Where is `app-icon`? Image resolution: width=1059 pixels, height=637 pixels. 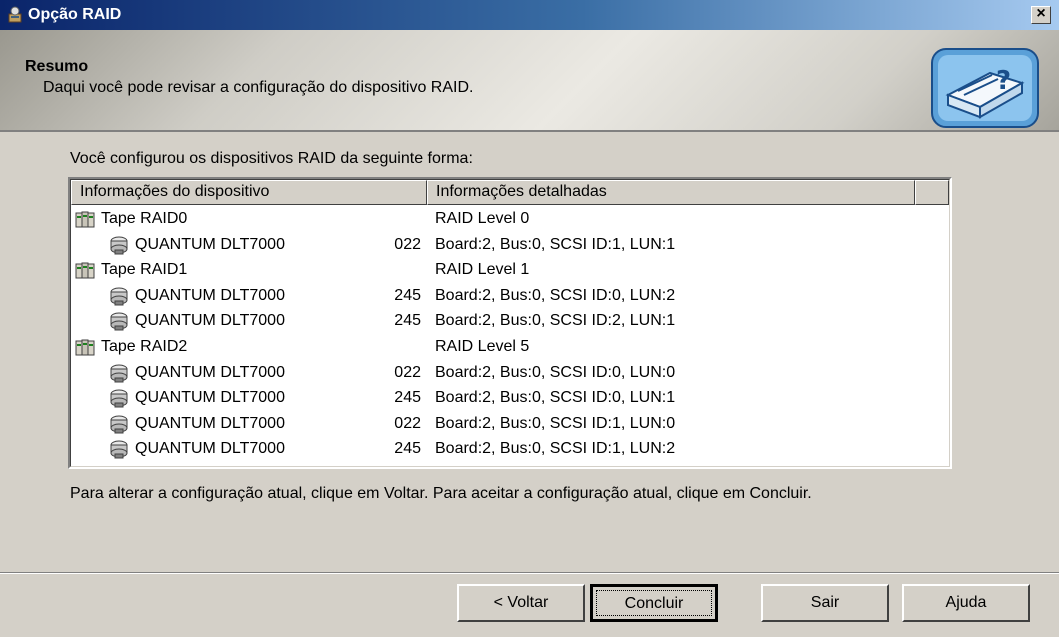 app-icon is located at coordinates (15, 14).